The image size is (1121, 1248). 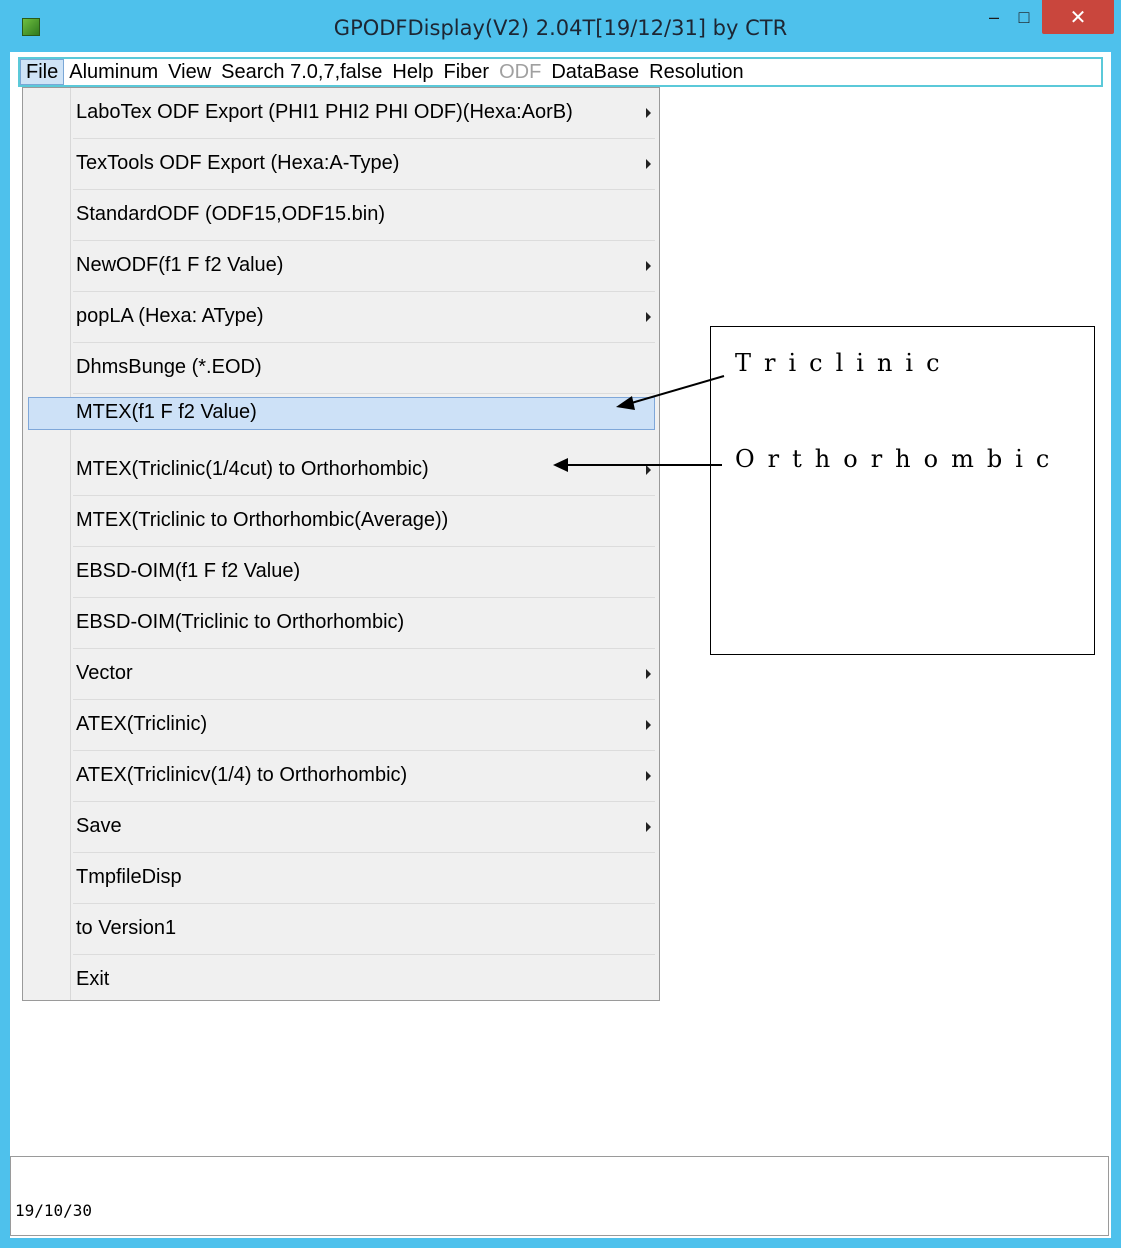 I want to click on menu-item-exit: Exit, so click(x=341, y=977).